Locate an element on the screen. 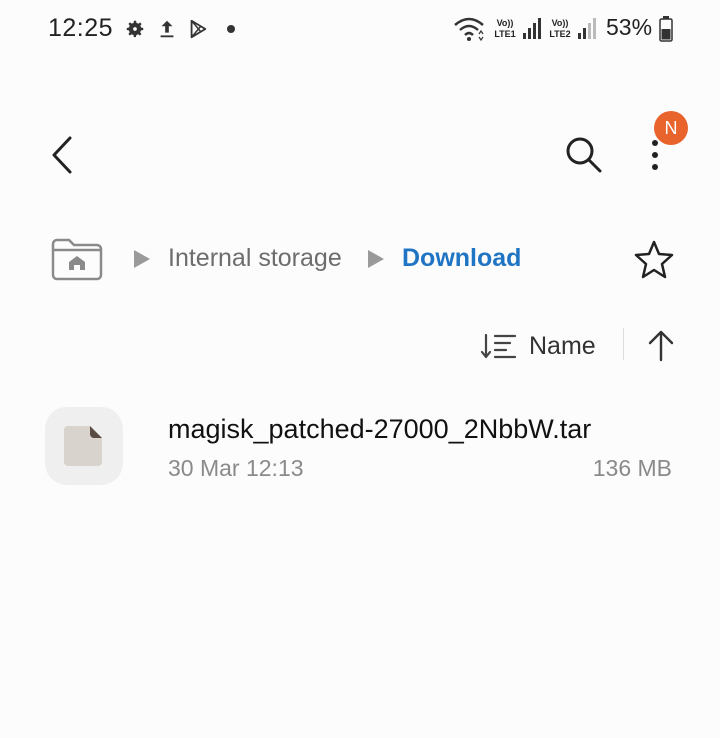 This screenshot has width=720, height=738. upload-icon is located at coordinates (167, 29).